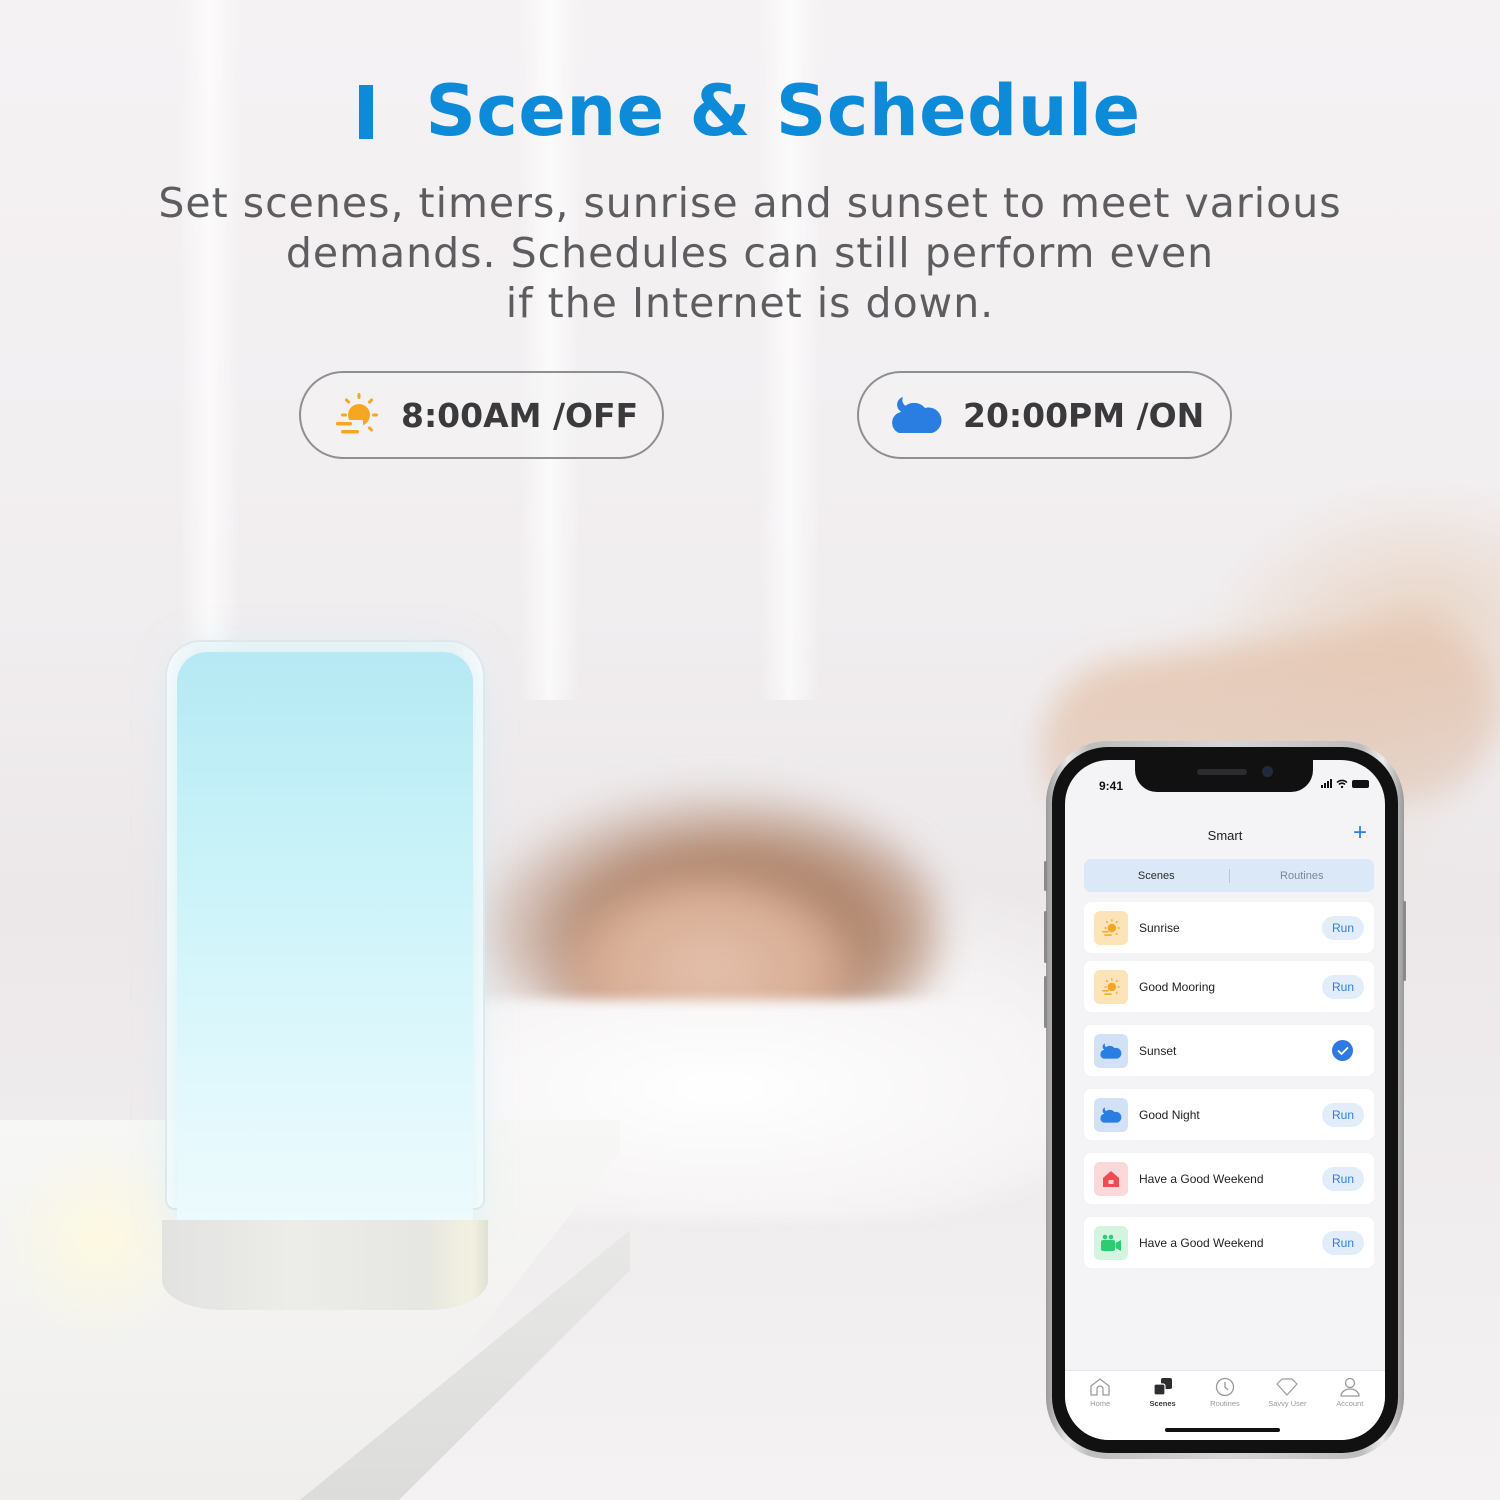  Describe the element at coordinates (1111, 1178) in the screenshot. I see `house-icon` at that location.